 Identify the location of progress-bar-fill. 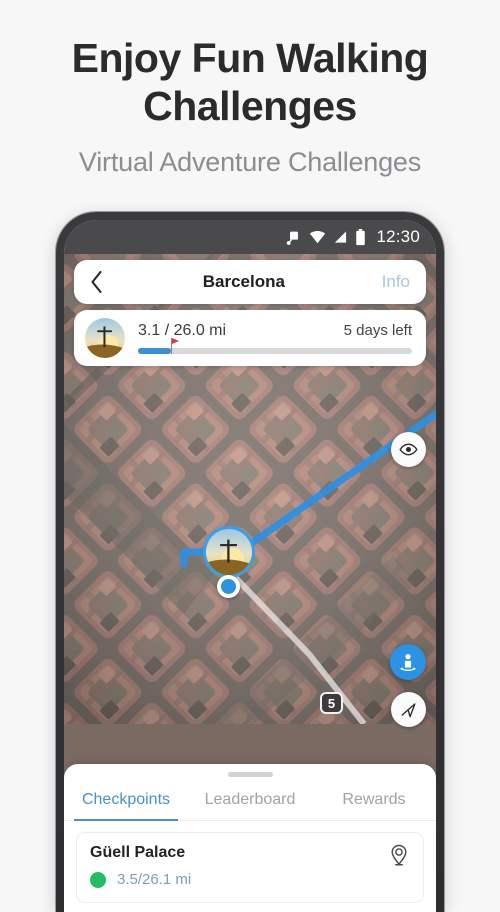
(154, 351).